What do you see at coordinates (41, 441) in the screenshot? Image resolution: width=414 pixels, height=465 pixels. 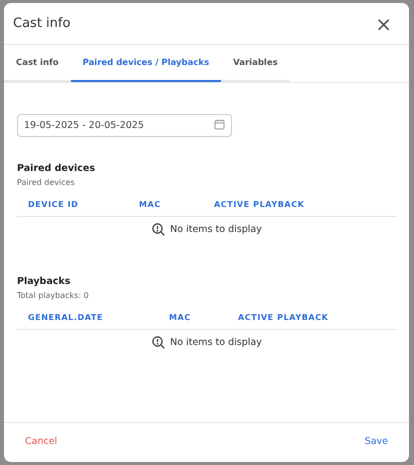 I see `cancel-button: Cancel` at bounding box center [41, 441].